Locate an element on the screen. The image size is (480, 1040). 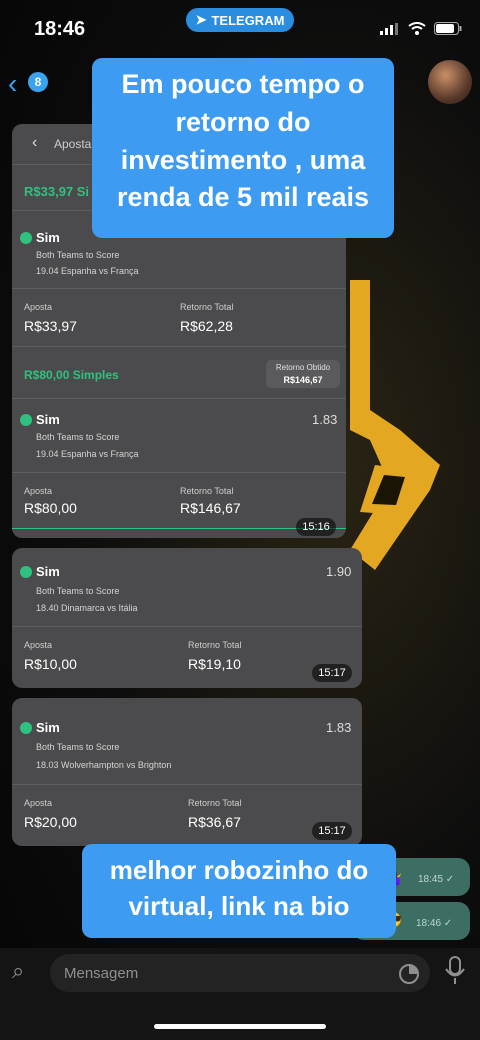
message-time: 18:45 ✓ is located at coordinates (436, 879).